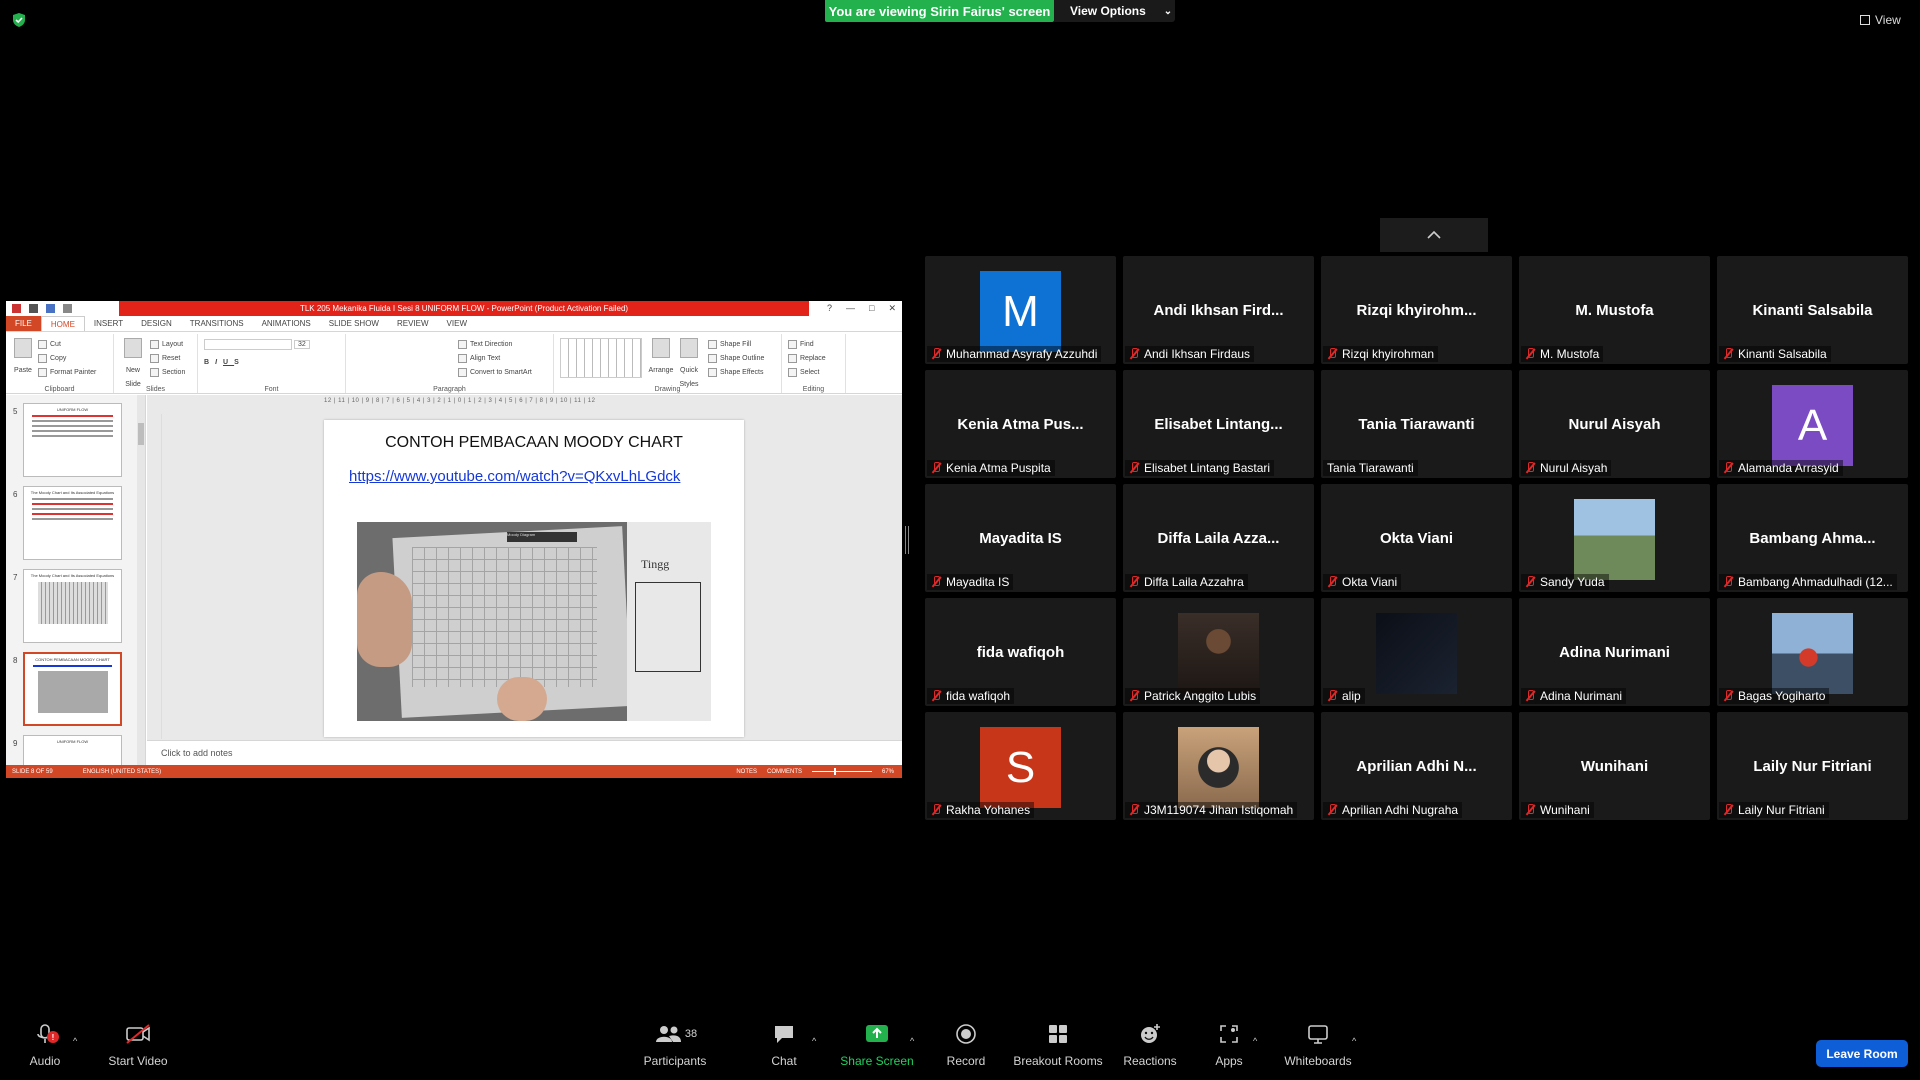 The height and width of the screenshot is (1080, 1920). Describe the element at coordinates (1020, 652) in the screenshot. I see `participant-tile: fida wafiqoh fida wafiqoh` at that location.